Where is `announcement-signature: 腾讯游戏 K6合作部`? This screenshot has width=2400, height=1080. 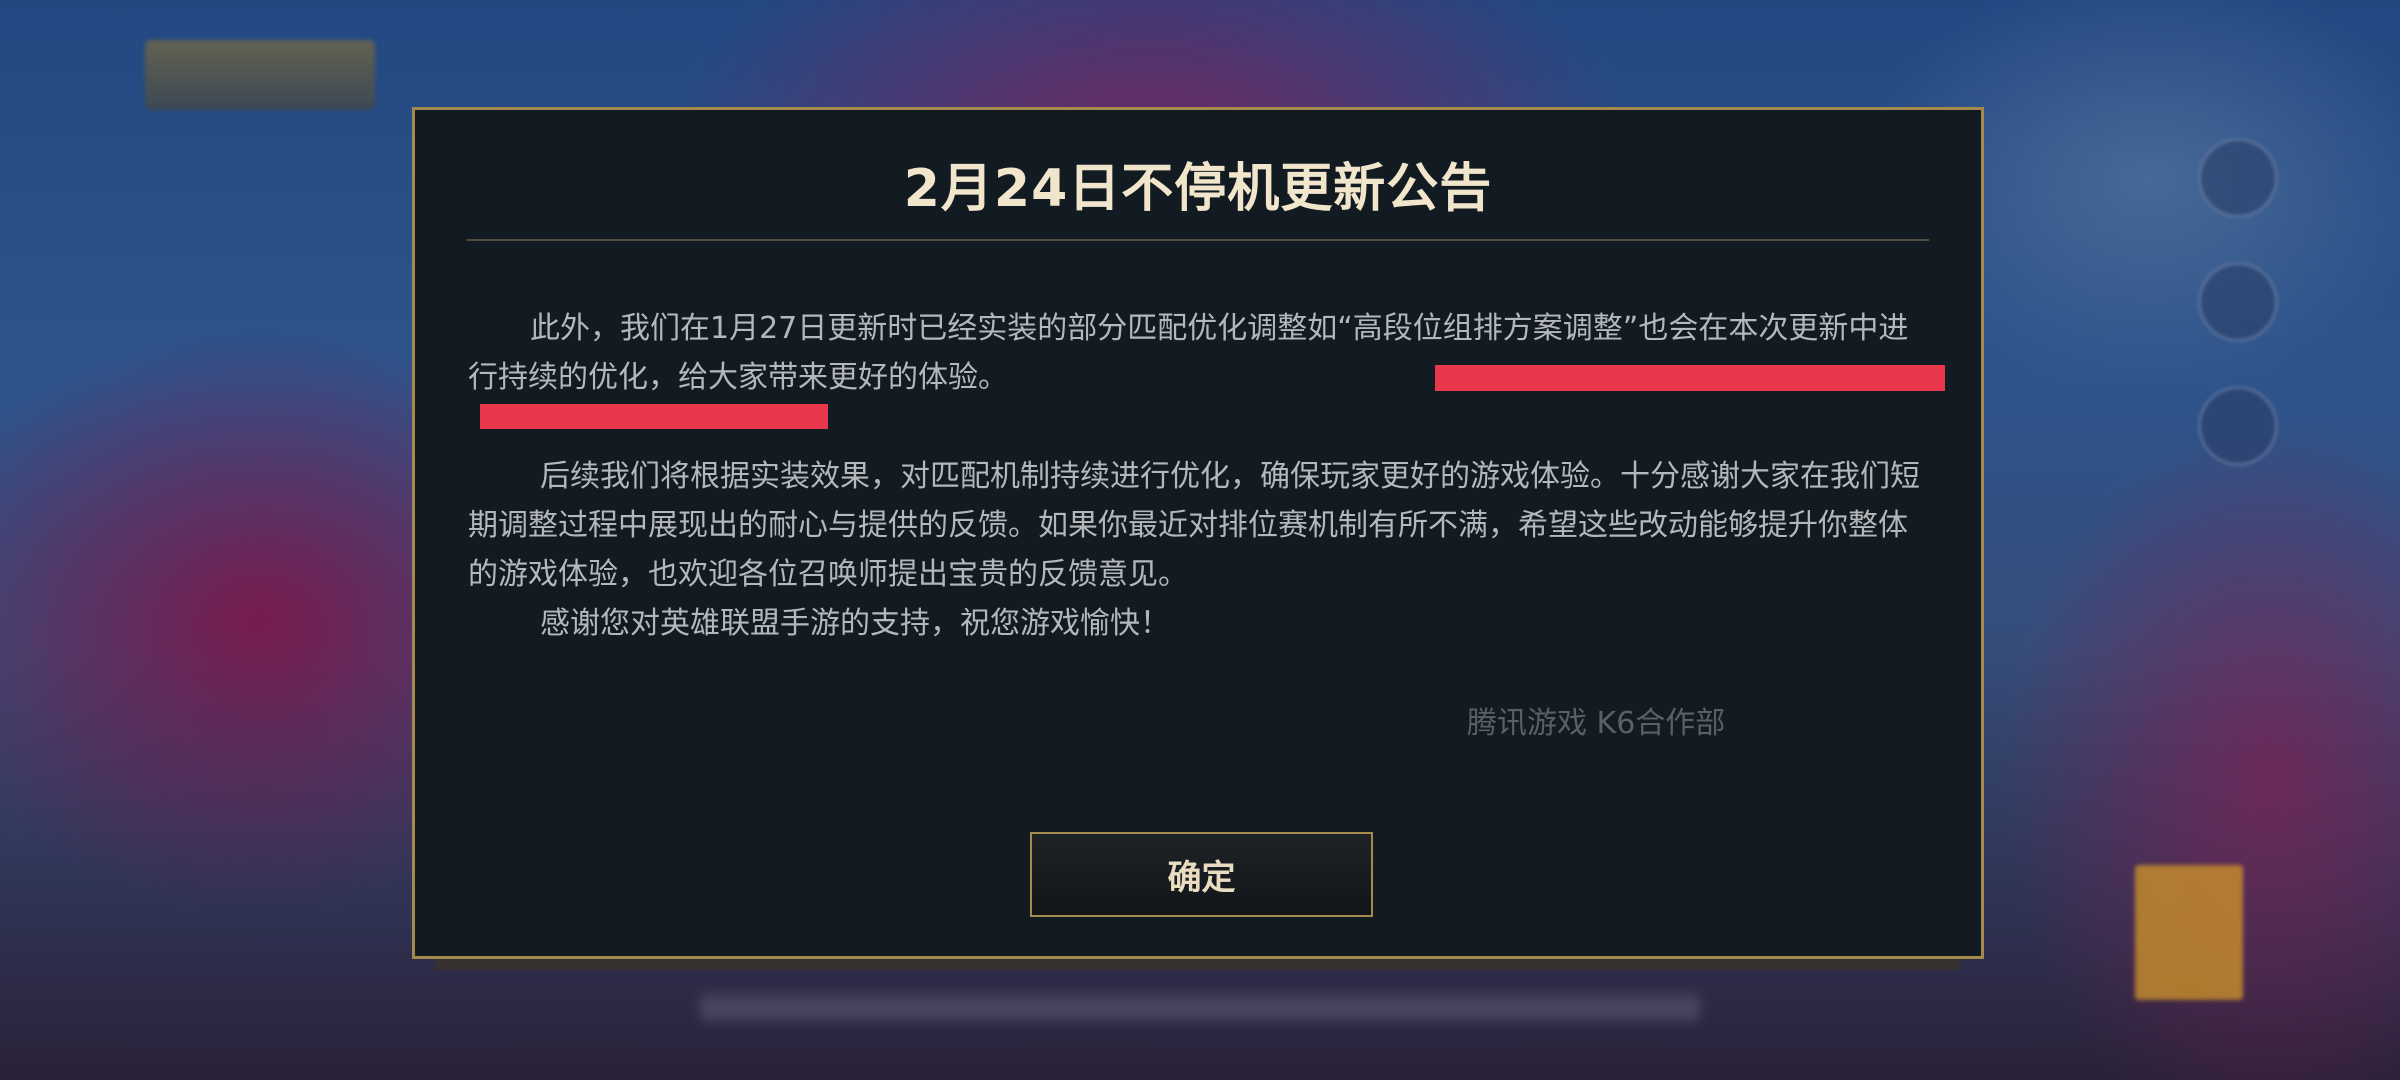
announcement-signature: 腾讯游戏 K6合作部 is located at coordinates (1596, 723).